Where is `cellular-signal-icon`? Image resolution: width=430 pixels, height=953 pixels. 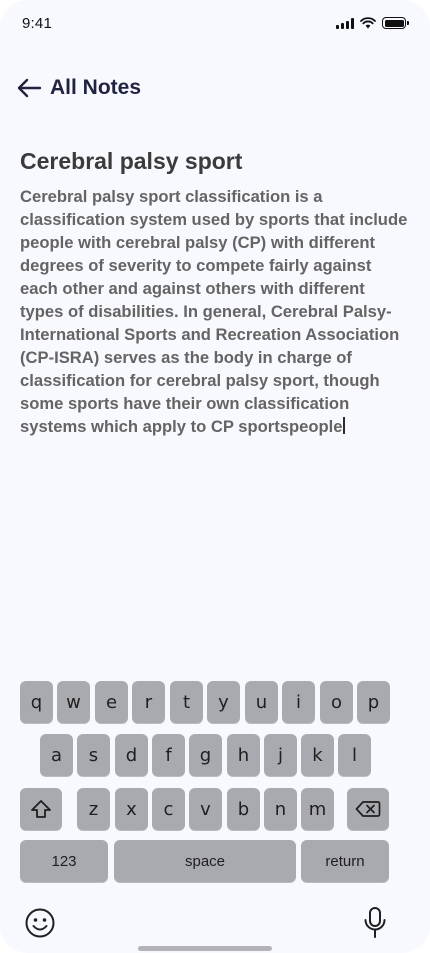 cellular-signal-icon is located at coordinates (345, 23).